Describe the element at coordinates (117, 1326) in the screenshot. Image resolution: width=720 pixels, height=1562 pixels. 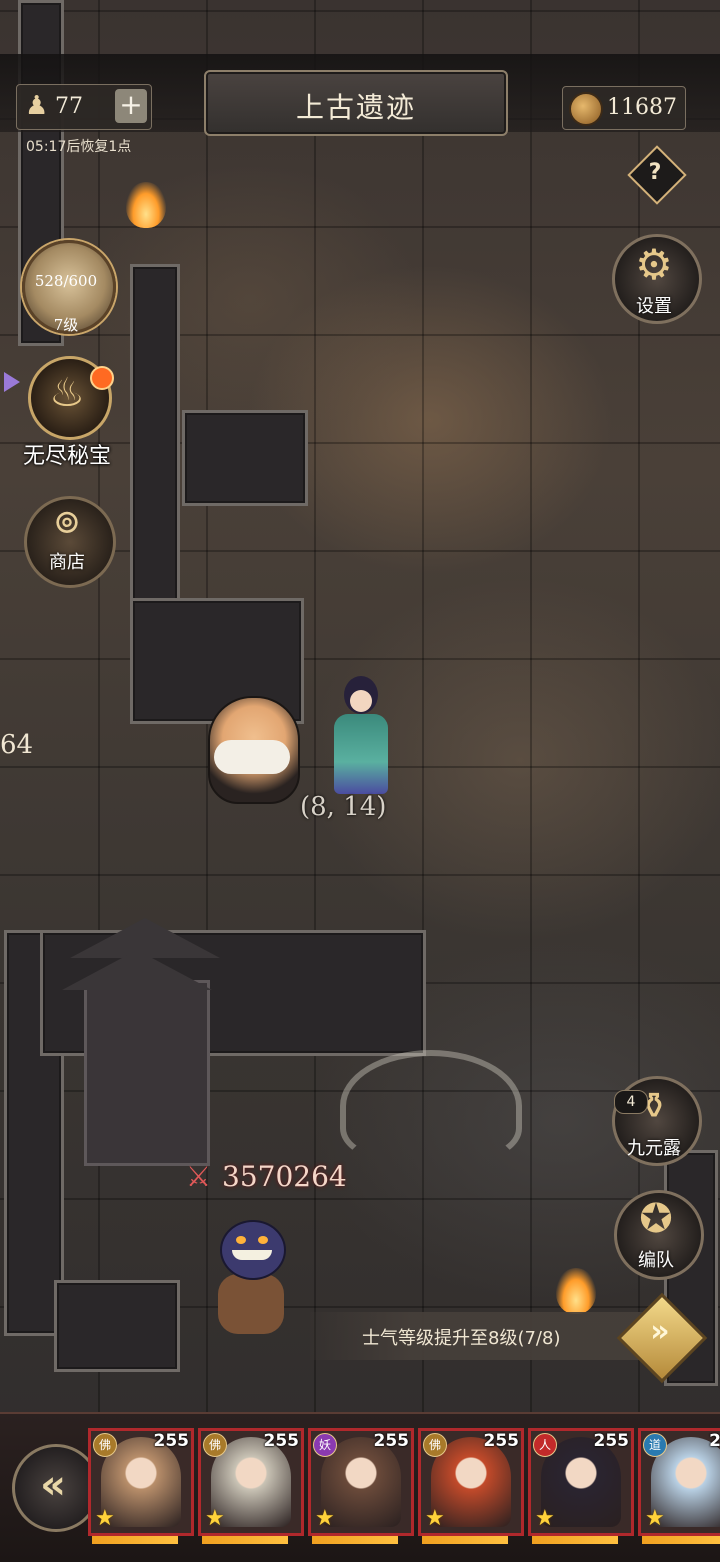
I see `wall-bottom-segment` at that location.